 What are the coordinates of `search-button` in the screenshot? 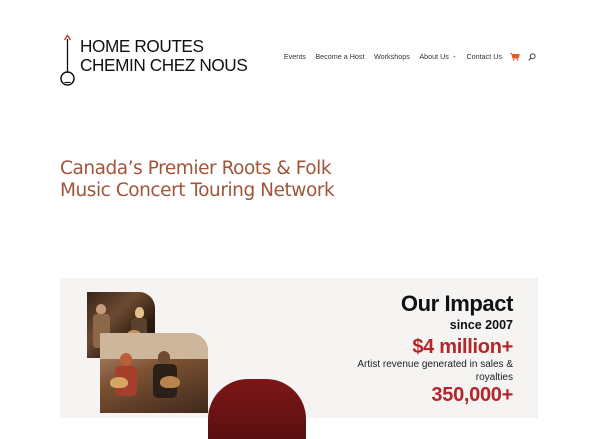 It's located at (532, 56).